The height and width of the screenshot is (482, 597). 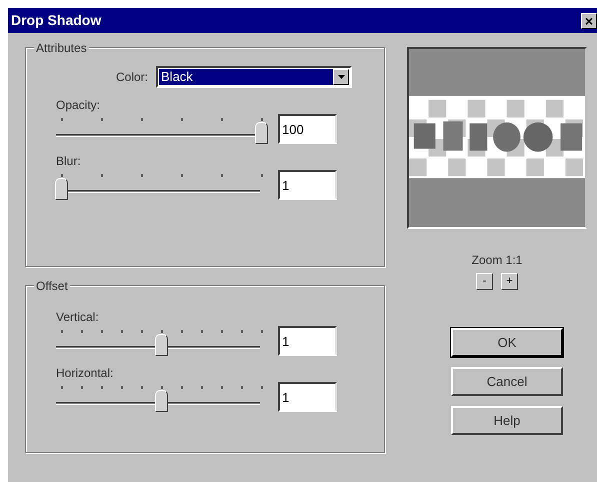 What do you see at coordinates (589, 20) in the screenshot?
I see `close-button: ×` at bounding box center [589, 20].